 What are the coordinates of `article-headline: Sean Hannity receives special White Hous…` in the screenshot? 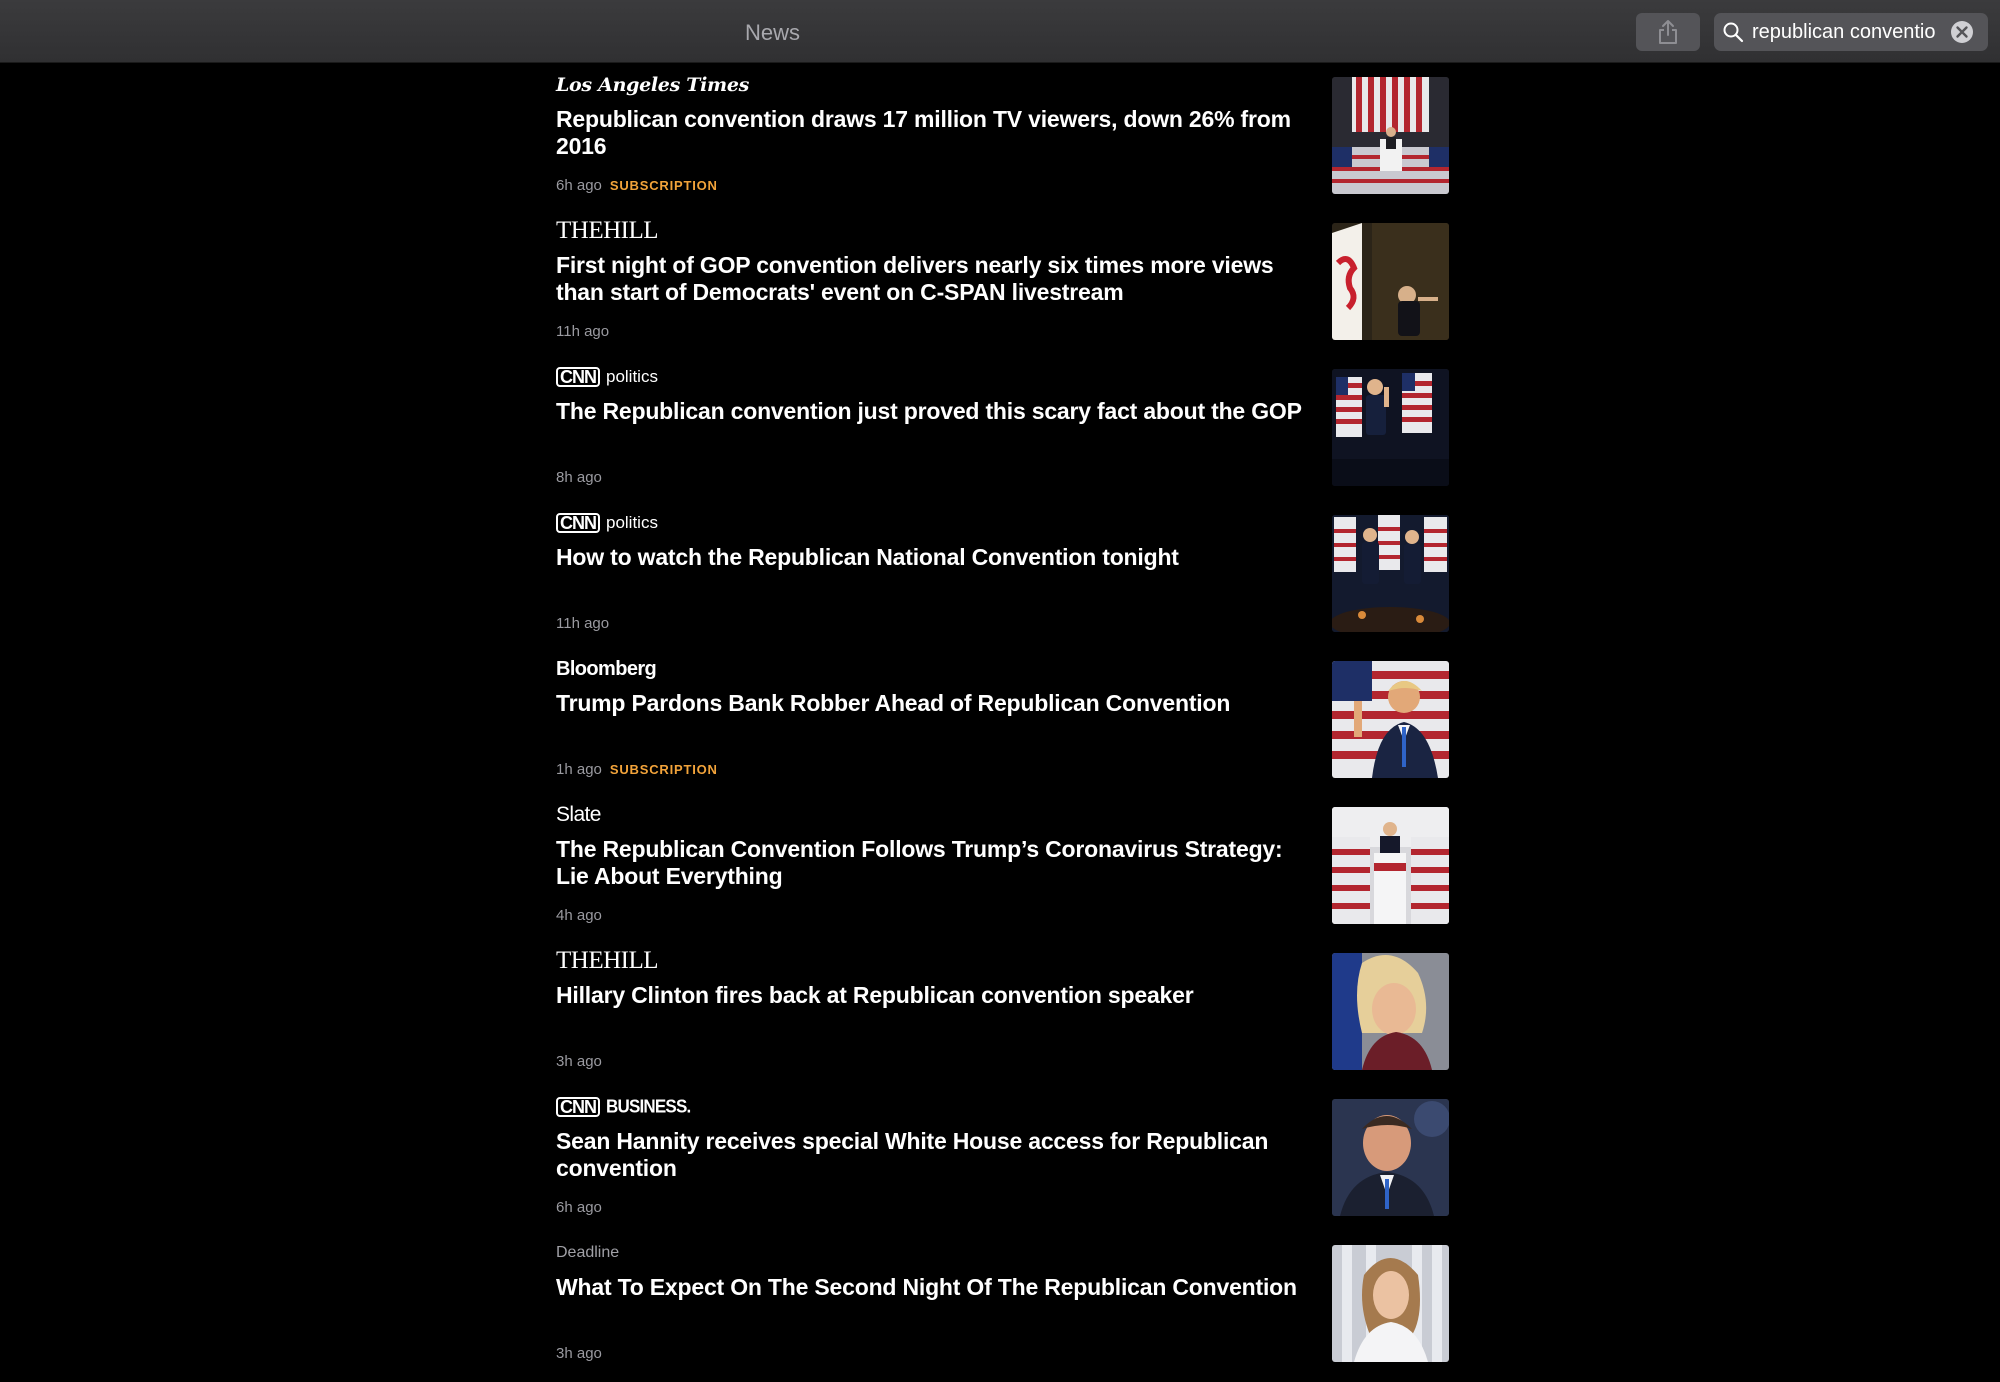 It's located at (936, 1155).